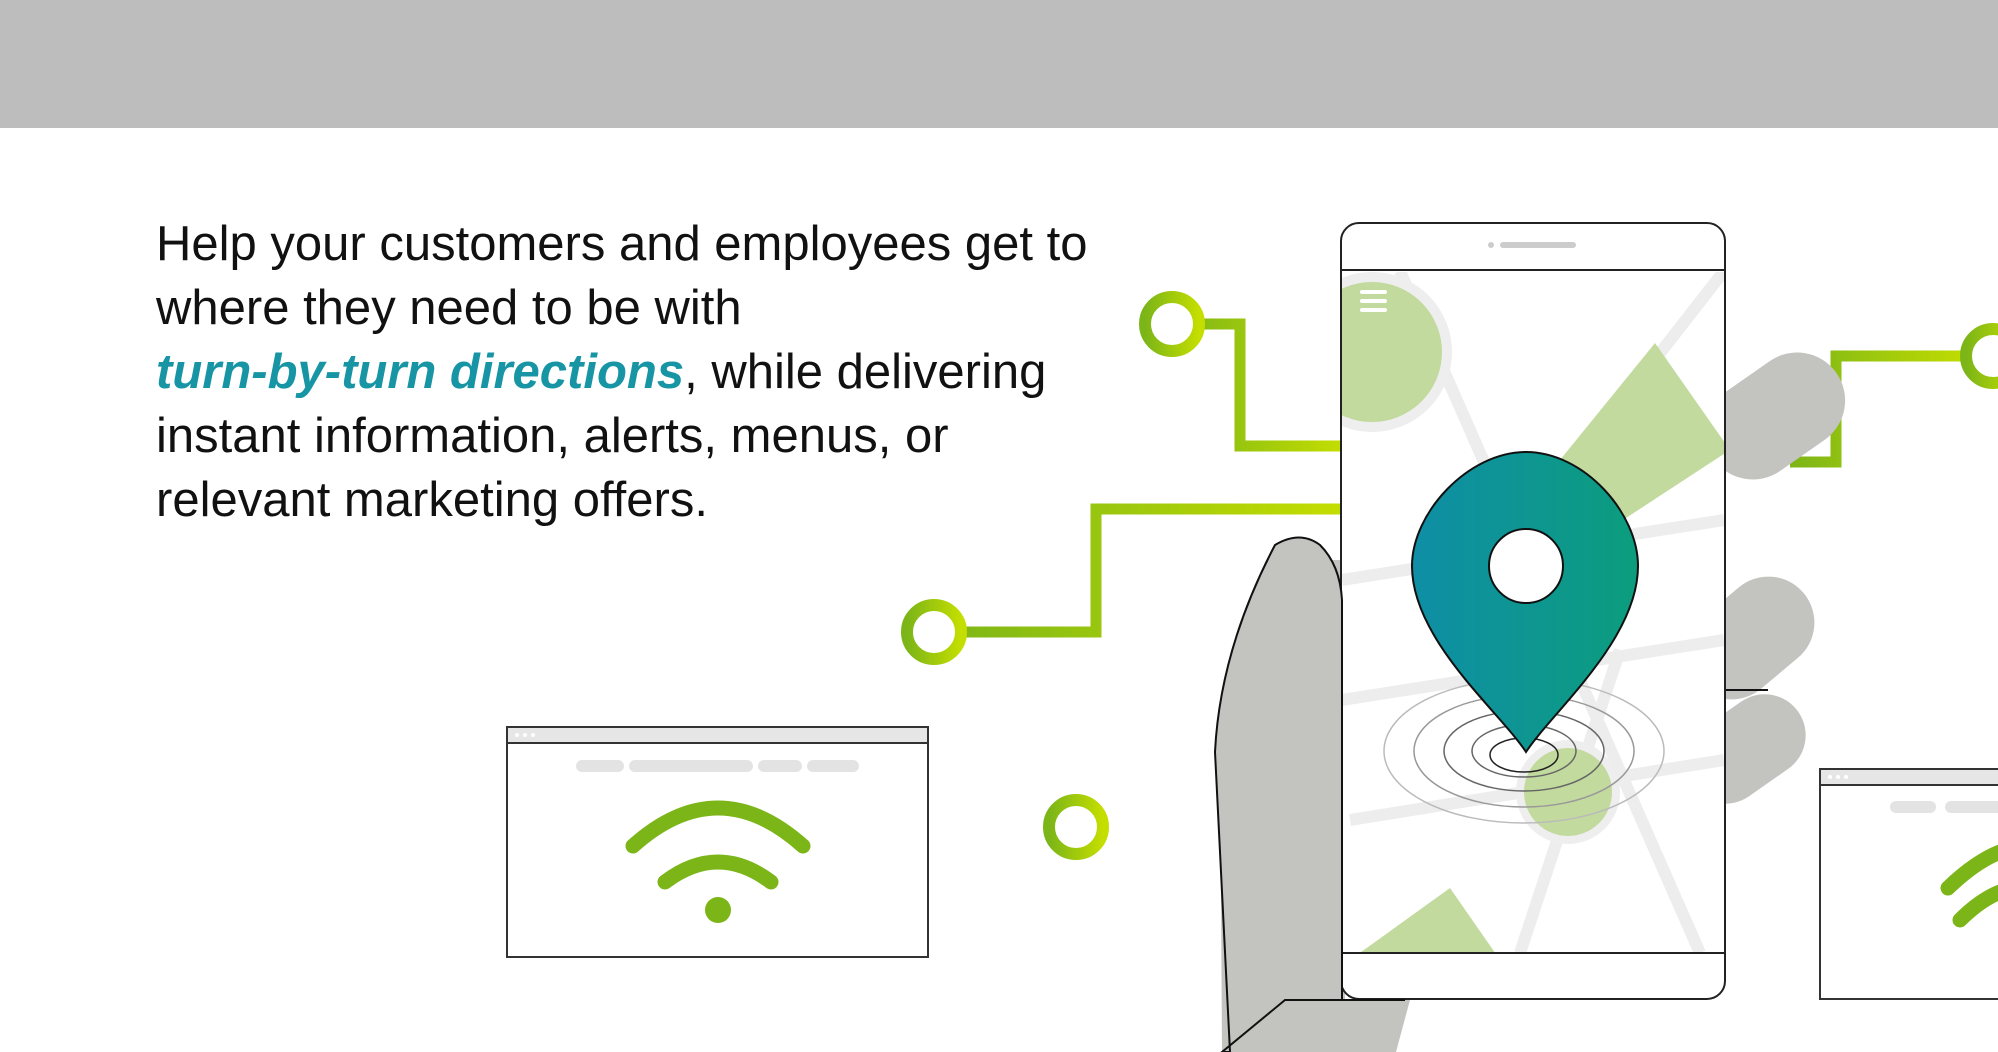 This screenshot has width=1998, height=1052. Describe the element at coordinates (1538, 245) in the screenshot. I see `phone-speaker` at that location.